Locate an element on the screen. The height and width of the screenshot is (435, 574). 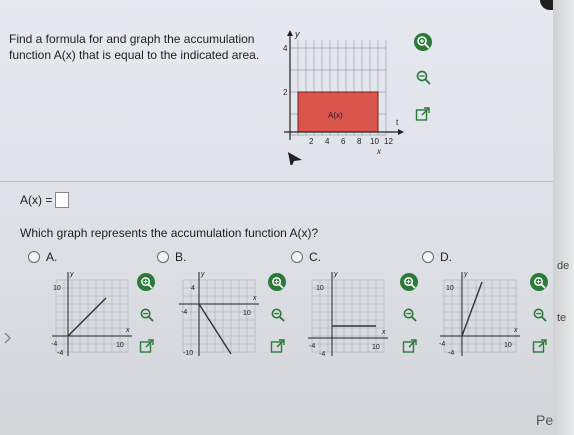
x-tick-12: 12 is located at coordinates (388, 141).